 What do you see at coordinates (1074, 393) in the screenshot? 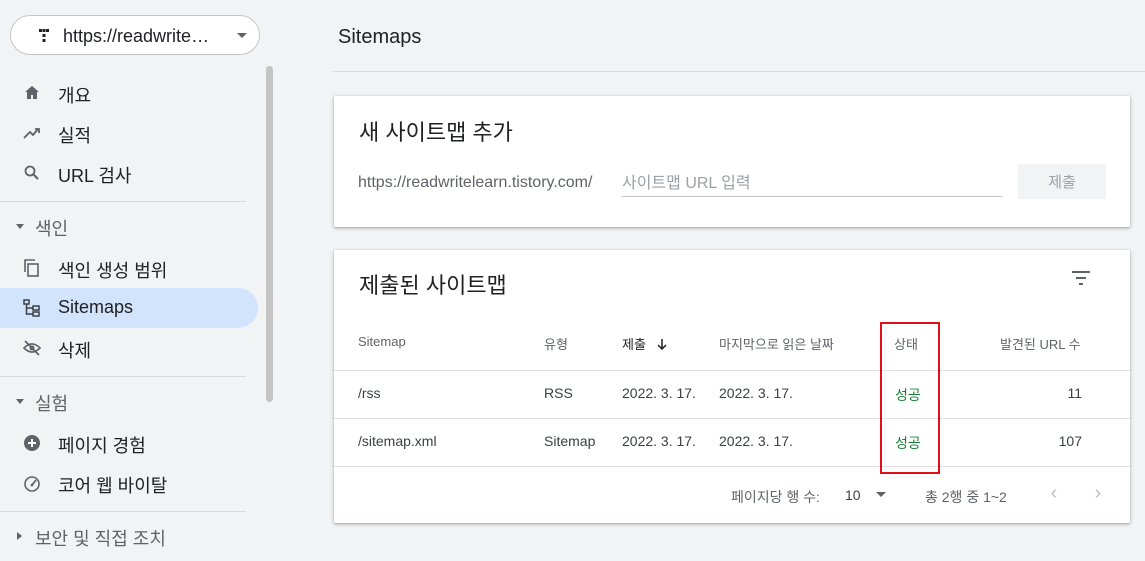
I see `table-cell-urls: 11` at bounding box center [1074, 393].